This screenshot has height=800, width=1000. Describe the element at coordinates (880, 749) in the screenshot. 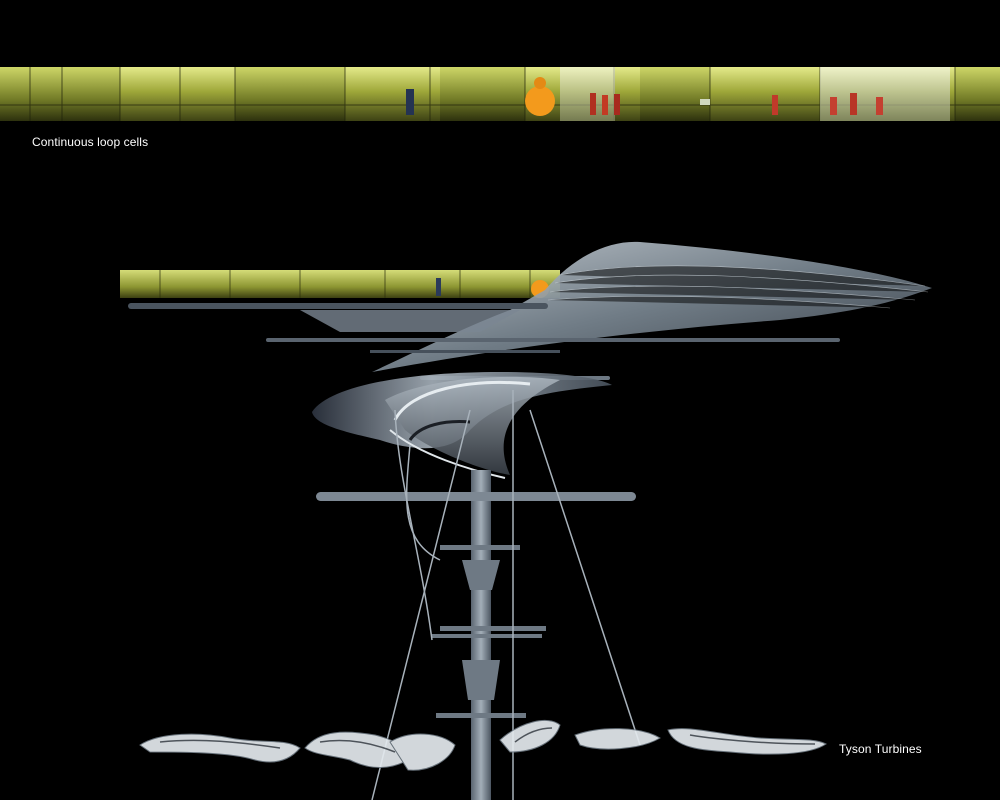

I see `caption-tyson-turbines: Tyson Turbines` at that location.